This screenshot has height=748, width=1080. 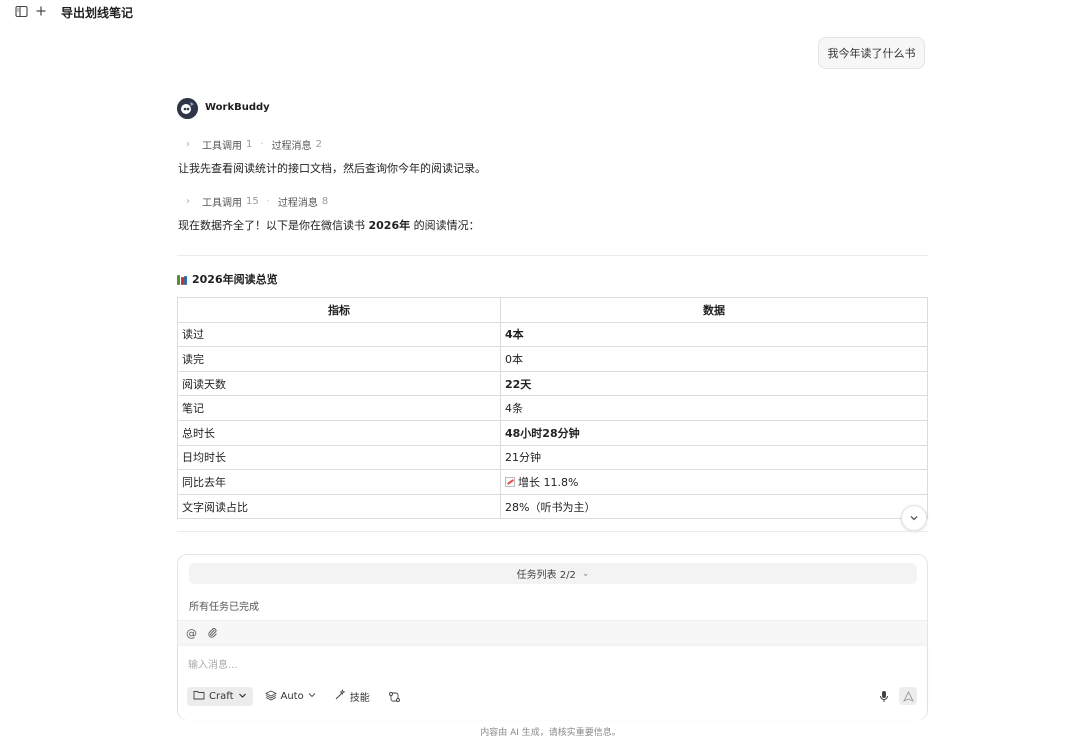 What do you see at coordinates (339, 432) in the screenshot?
I see `metric-cell: 总时长` at bounding box center [339, 432].